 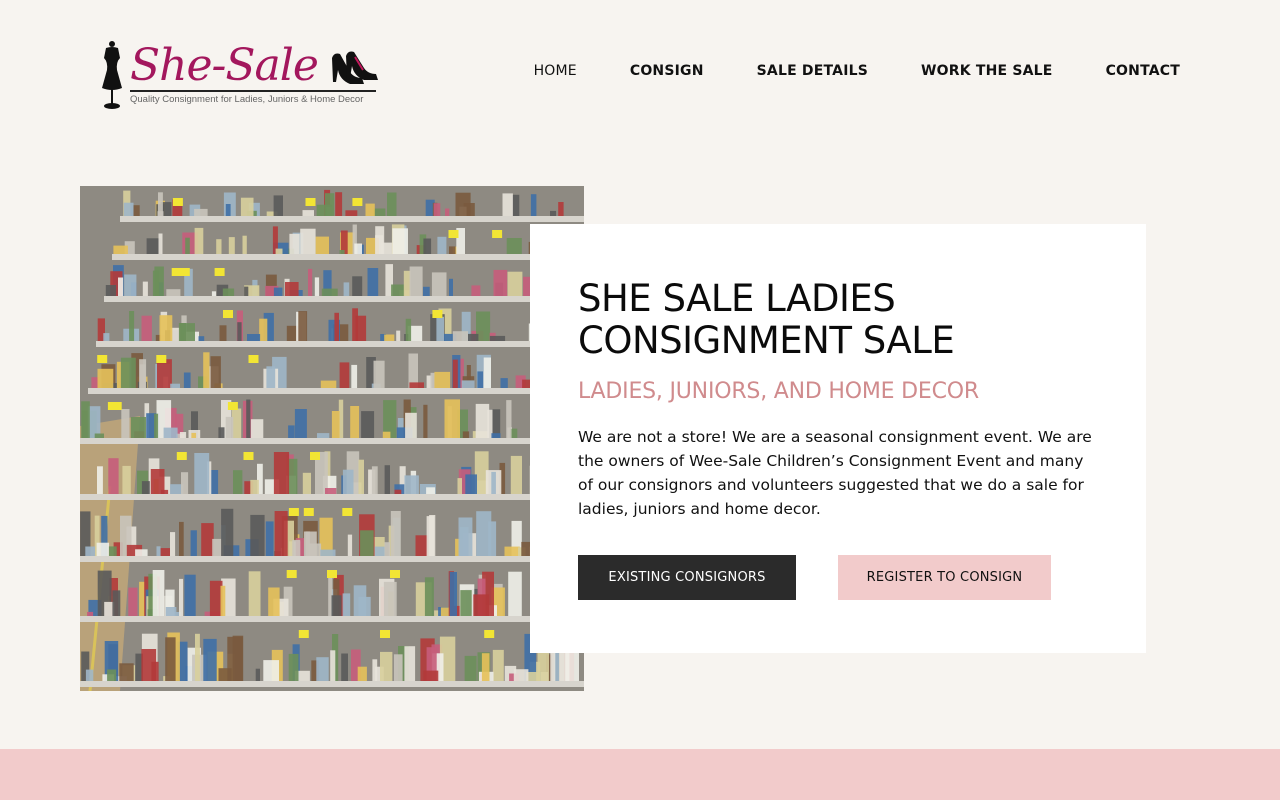 What do you see at coordinates (812, 71) in the screenshot?
I see `nav-item-sale-details: SALE DETAILS` at bounding box center [812, 71].